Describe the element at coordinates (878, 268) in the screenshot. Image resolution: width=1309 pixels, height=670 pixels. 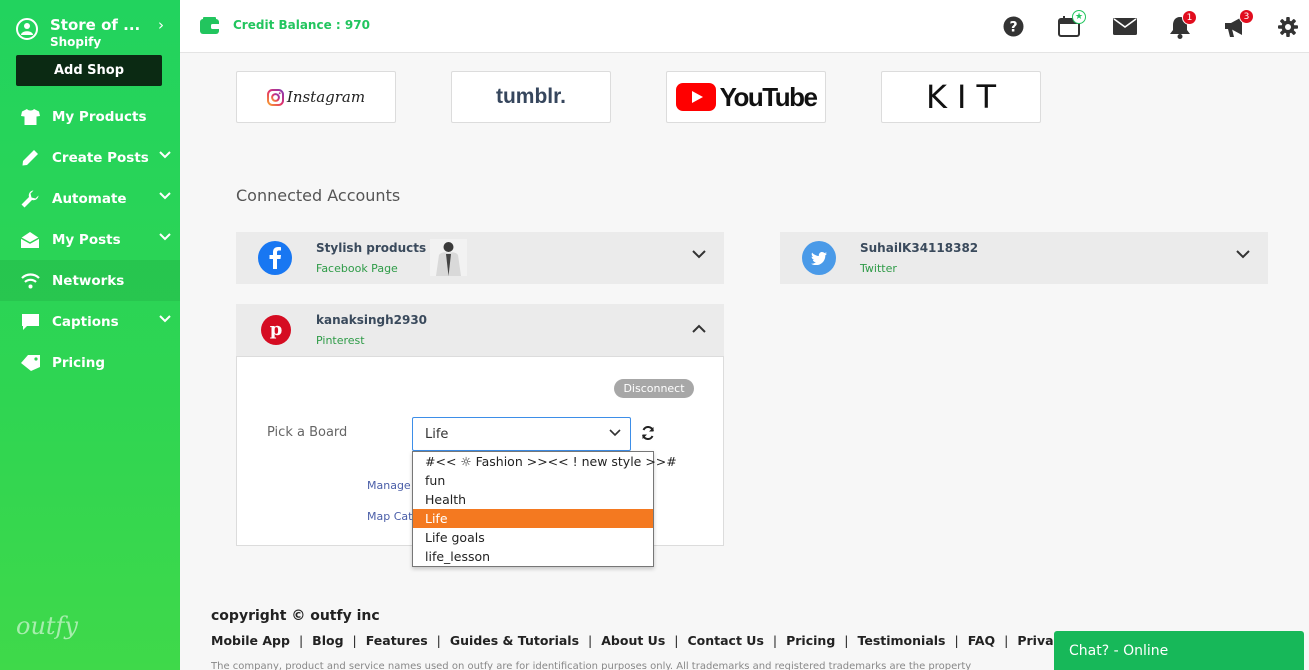
I see `account-type: Twitter` at that location.